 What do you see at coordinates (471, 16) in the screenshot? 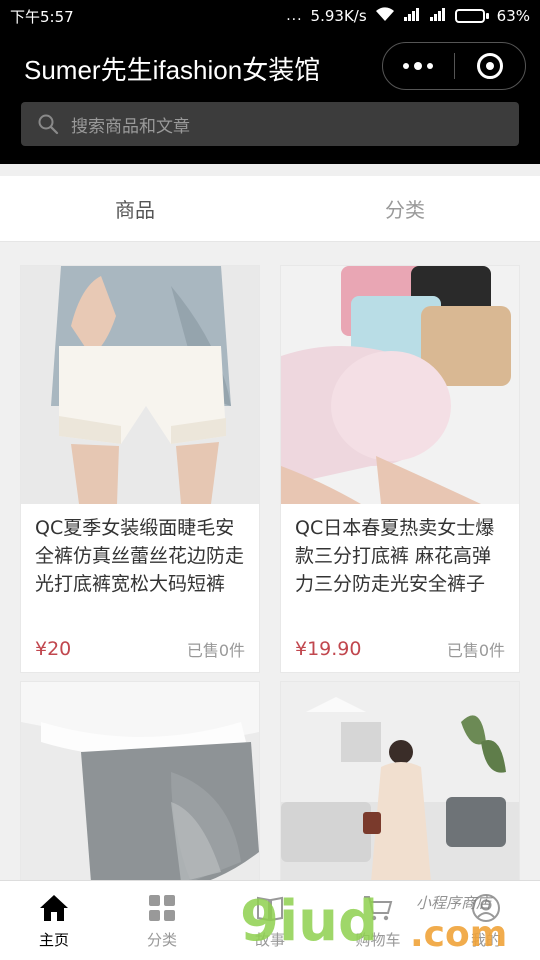
I see `battery-icon` at bounding box center [471, 16].